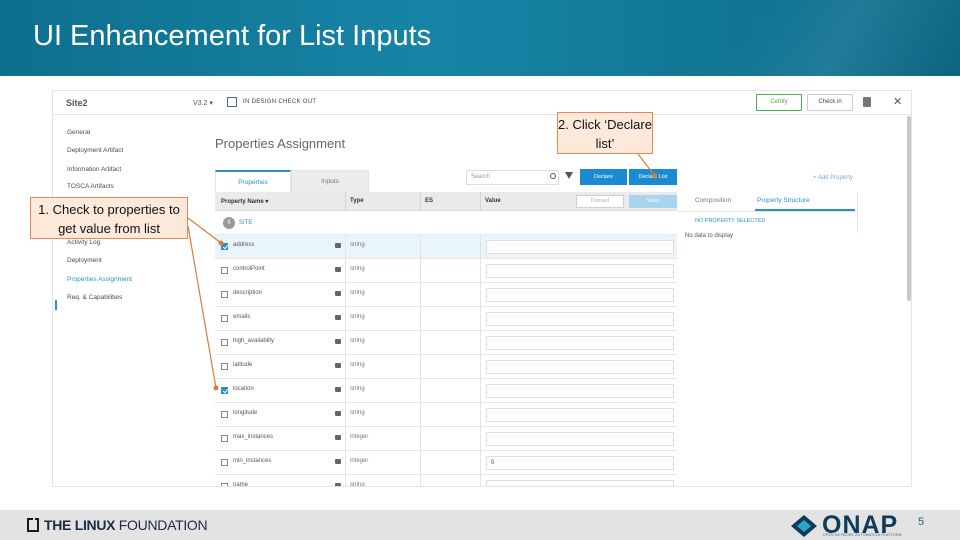 The height and width of the screenshot is (540, 960). What do you see at coordinates (867, 102) in the screenshot?
I see `trash-icon` at bounding box center [867, 102].